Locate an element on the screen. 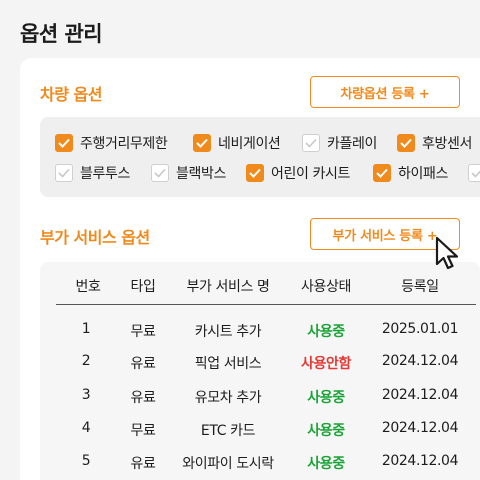 The width and height of the screenshot is (480, 480). option-label: 네비게이션 is located at coordinates (249, 144).